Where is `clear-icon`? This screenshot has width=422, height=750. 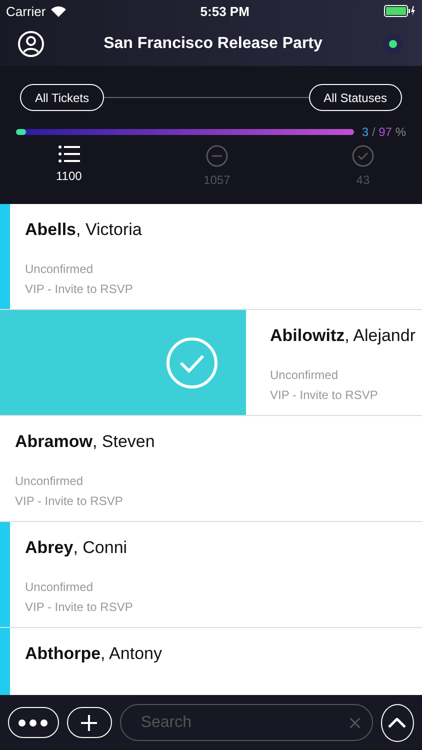
clear-icon is located at coordinates (355, 723).